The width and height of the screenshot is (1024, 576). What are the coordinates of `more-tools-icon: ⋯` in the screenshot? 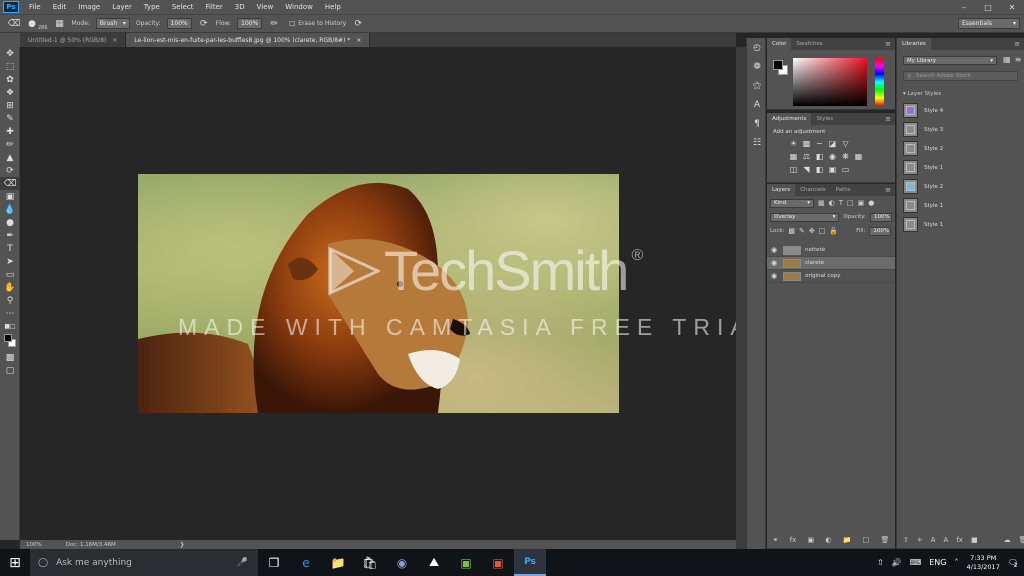 It's located at (10, 313).